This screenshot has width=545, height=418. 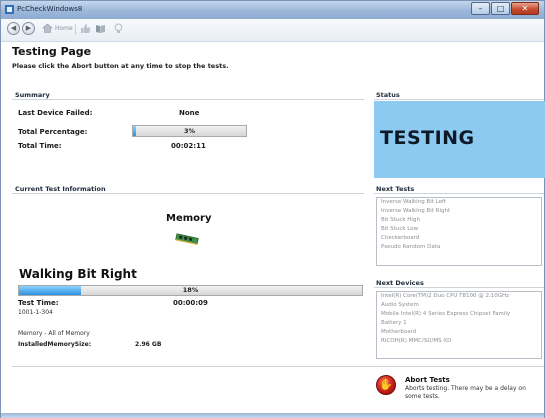 What do you see at coordinates (190, 303) in the screenshot?
I see `test-time-value: 00:00:09` at bounding box center [190, 303].